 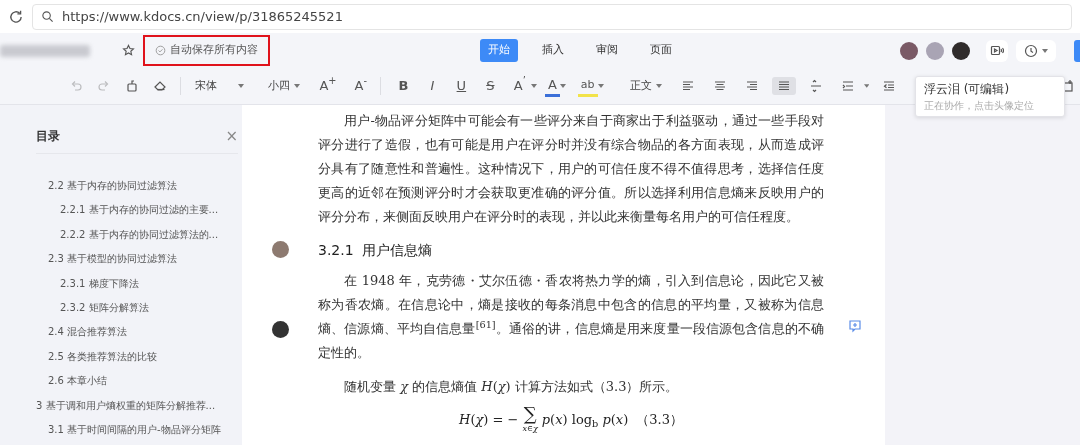 I want to click on toc-item: 2.4 混合推荐算法, so click(x=137, y=332).